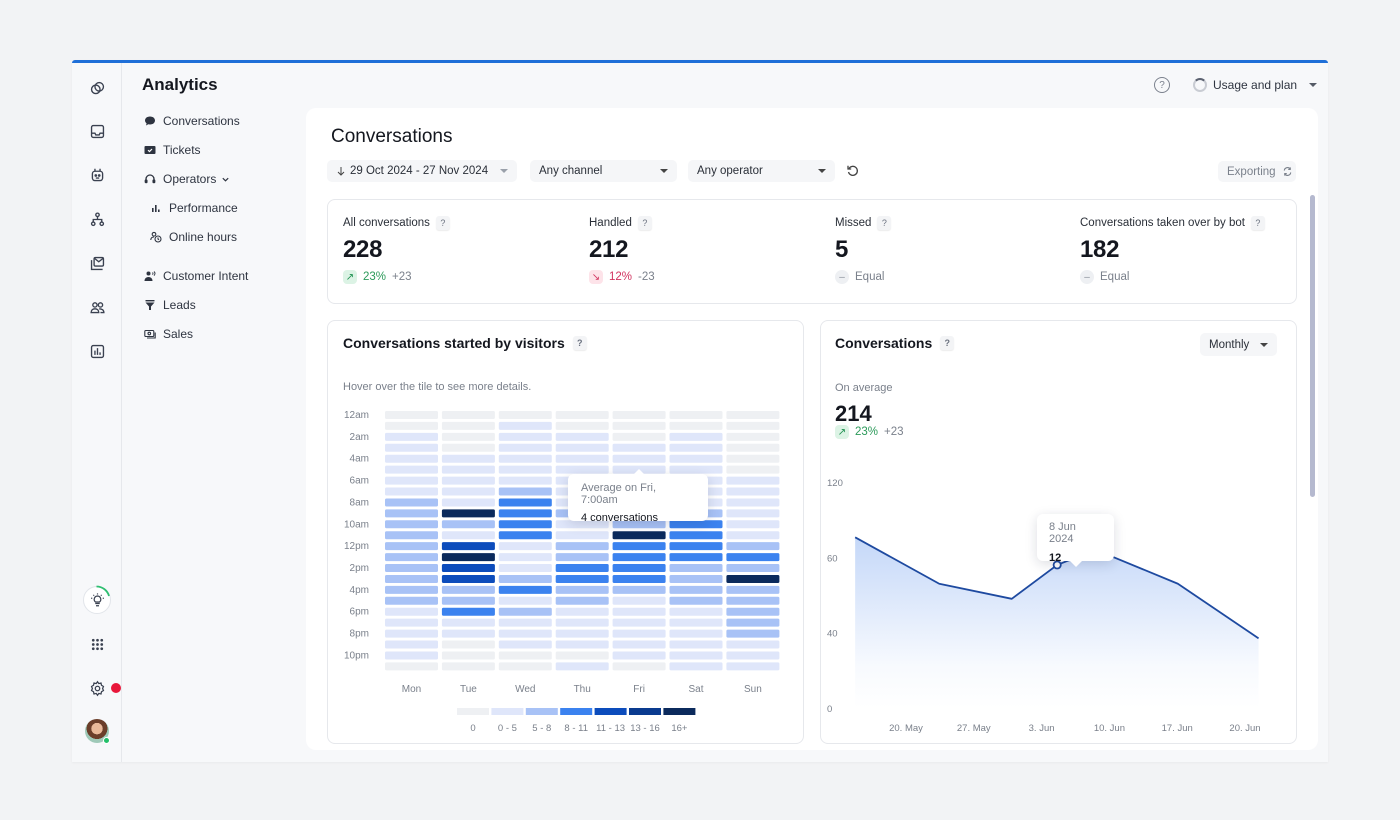 The width and height of the screenshot is (1400, 820). What do you see at coordinates (195, 276) in the screenshot?
I see `nav-item-customer-intent: Customer Intent` at bounding box center [195, 276].